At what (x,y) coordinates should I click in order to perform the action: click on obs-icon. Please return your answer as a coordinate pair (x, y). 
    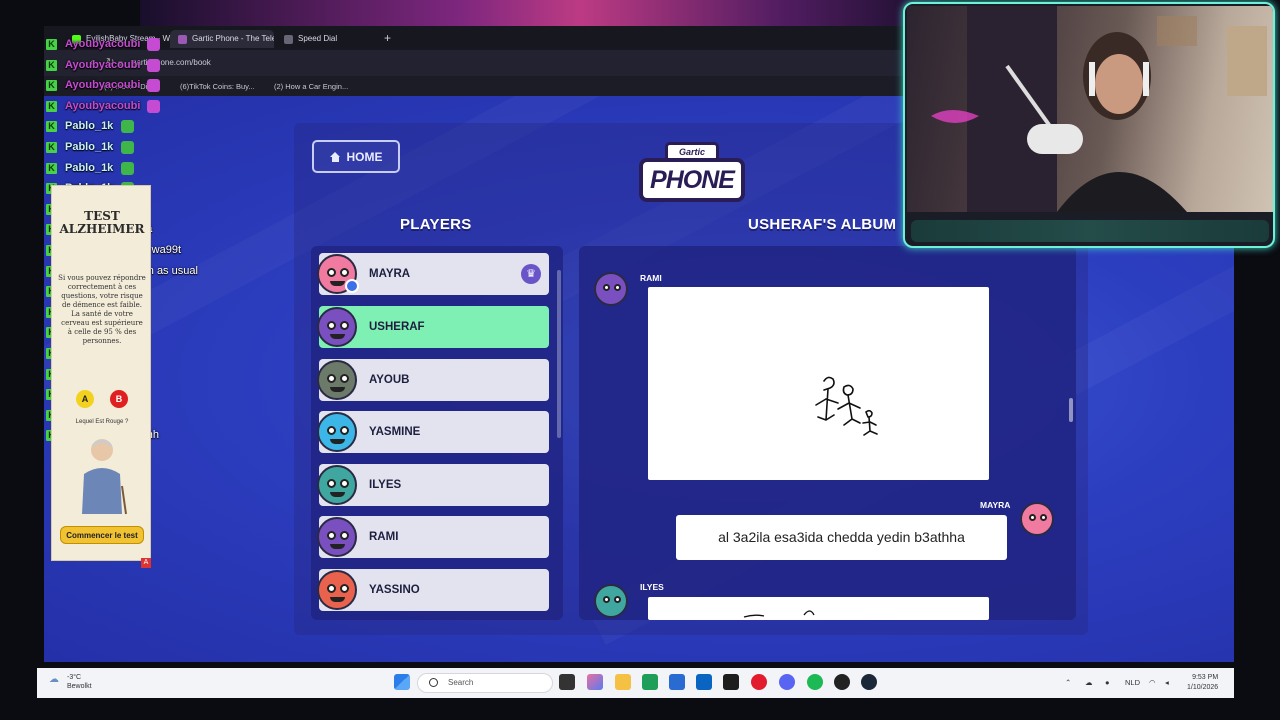
    Looking at the image, I should click on (842, 682).